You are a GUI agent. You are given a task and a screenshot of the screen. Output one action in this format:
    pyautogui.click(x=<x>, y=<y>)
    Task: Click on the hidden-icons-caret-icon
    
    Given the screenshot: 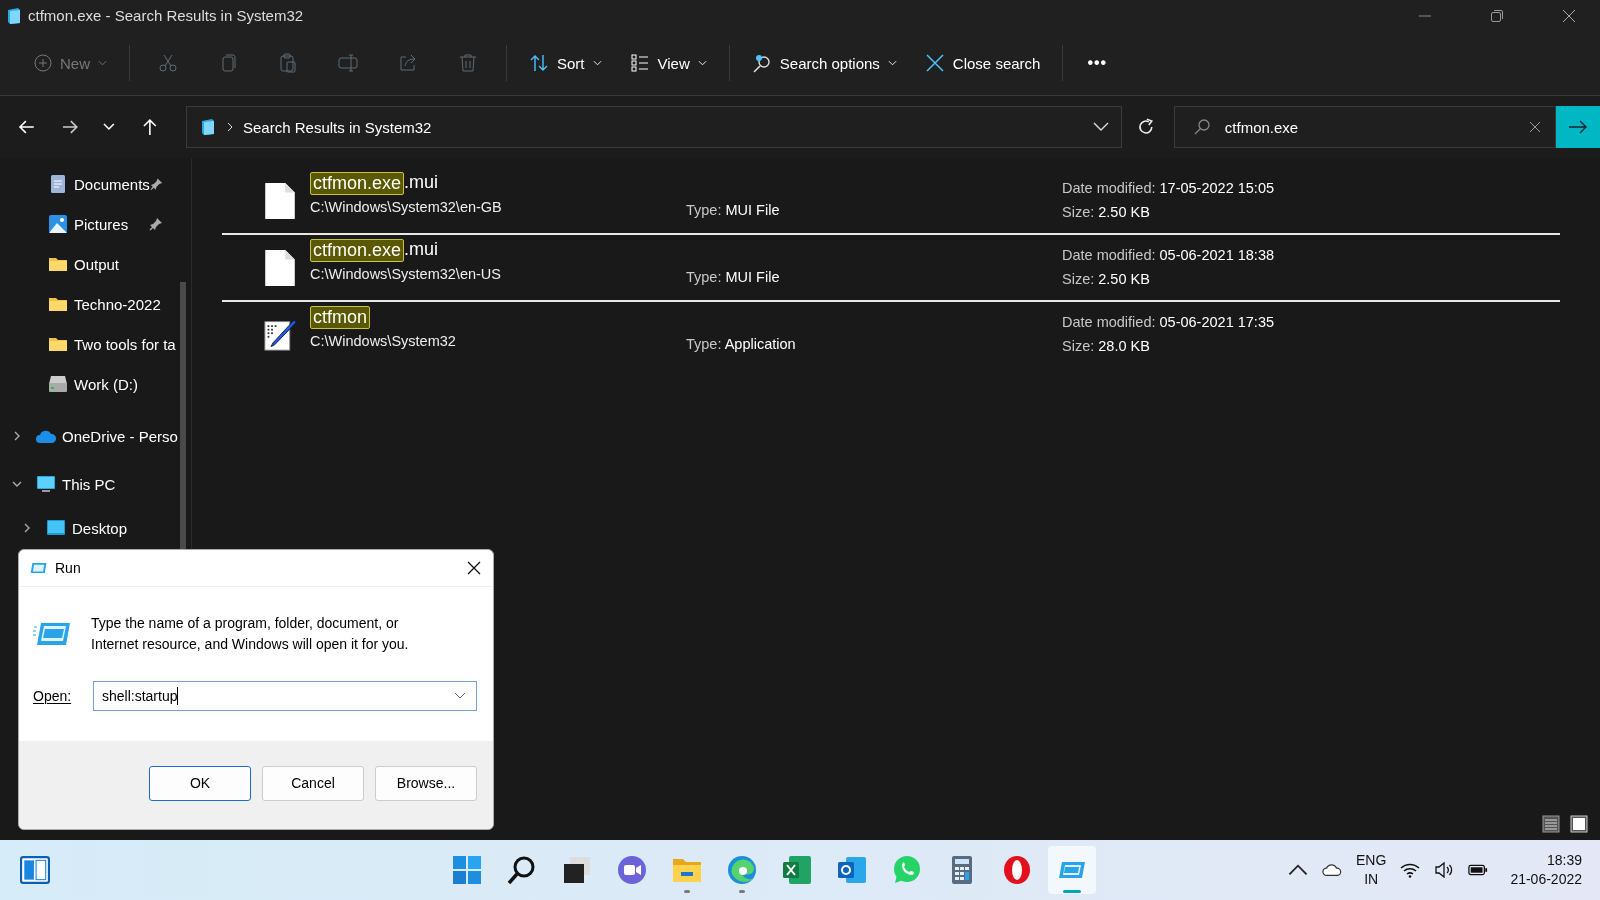 What is the action you would take?
    pyautogui.click(x=1298, y=870)
    